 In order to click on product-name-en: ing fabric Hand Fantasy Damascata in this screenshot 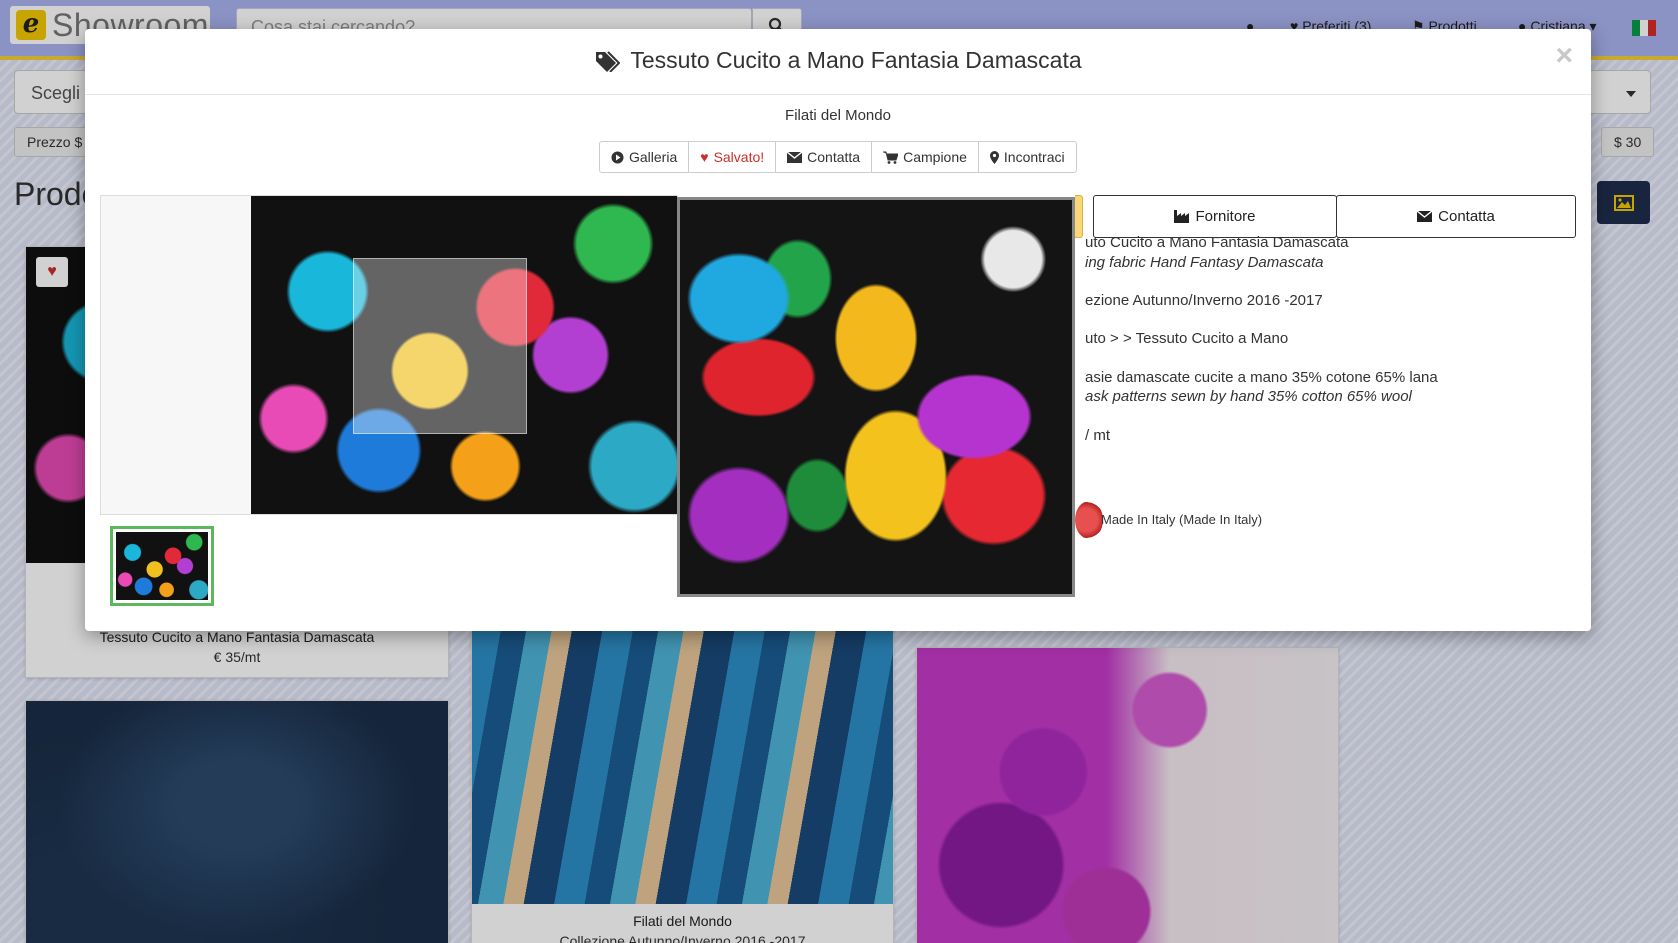, I will do `click(1204, 262)`.